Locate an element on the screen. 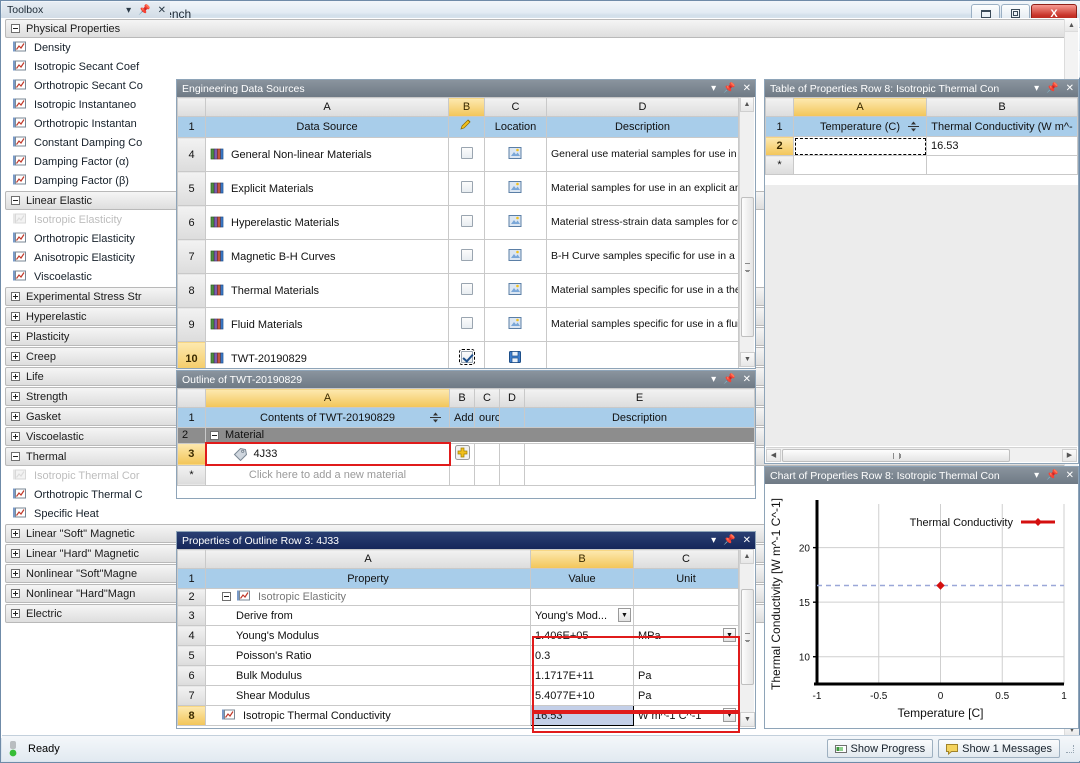 This screenshot has width=1080, height=763. properties-cell-property: Poisson's Ratio is located at coordinates (368, 655).